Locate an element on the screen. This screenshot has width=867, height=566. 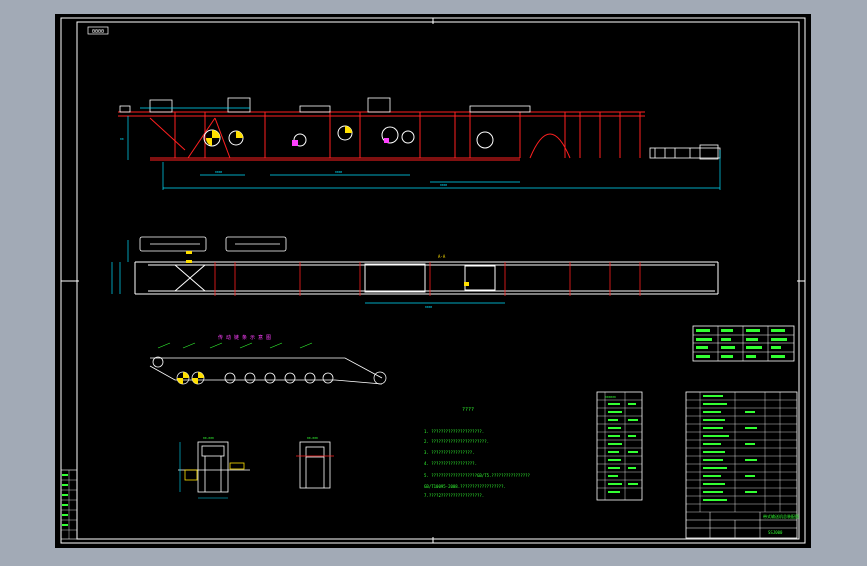
title-block-name: 带式输送机总装配图 is located at coordinates (781, 516).